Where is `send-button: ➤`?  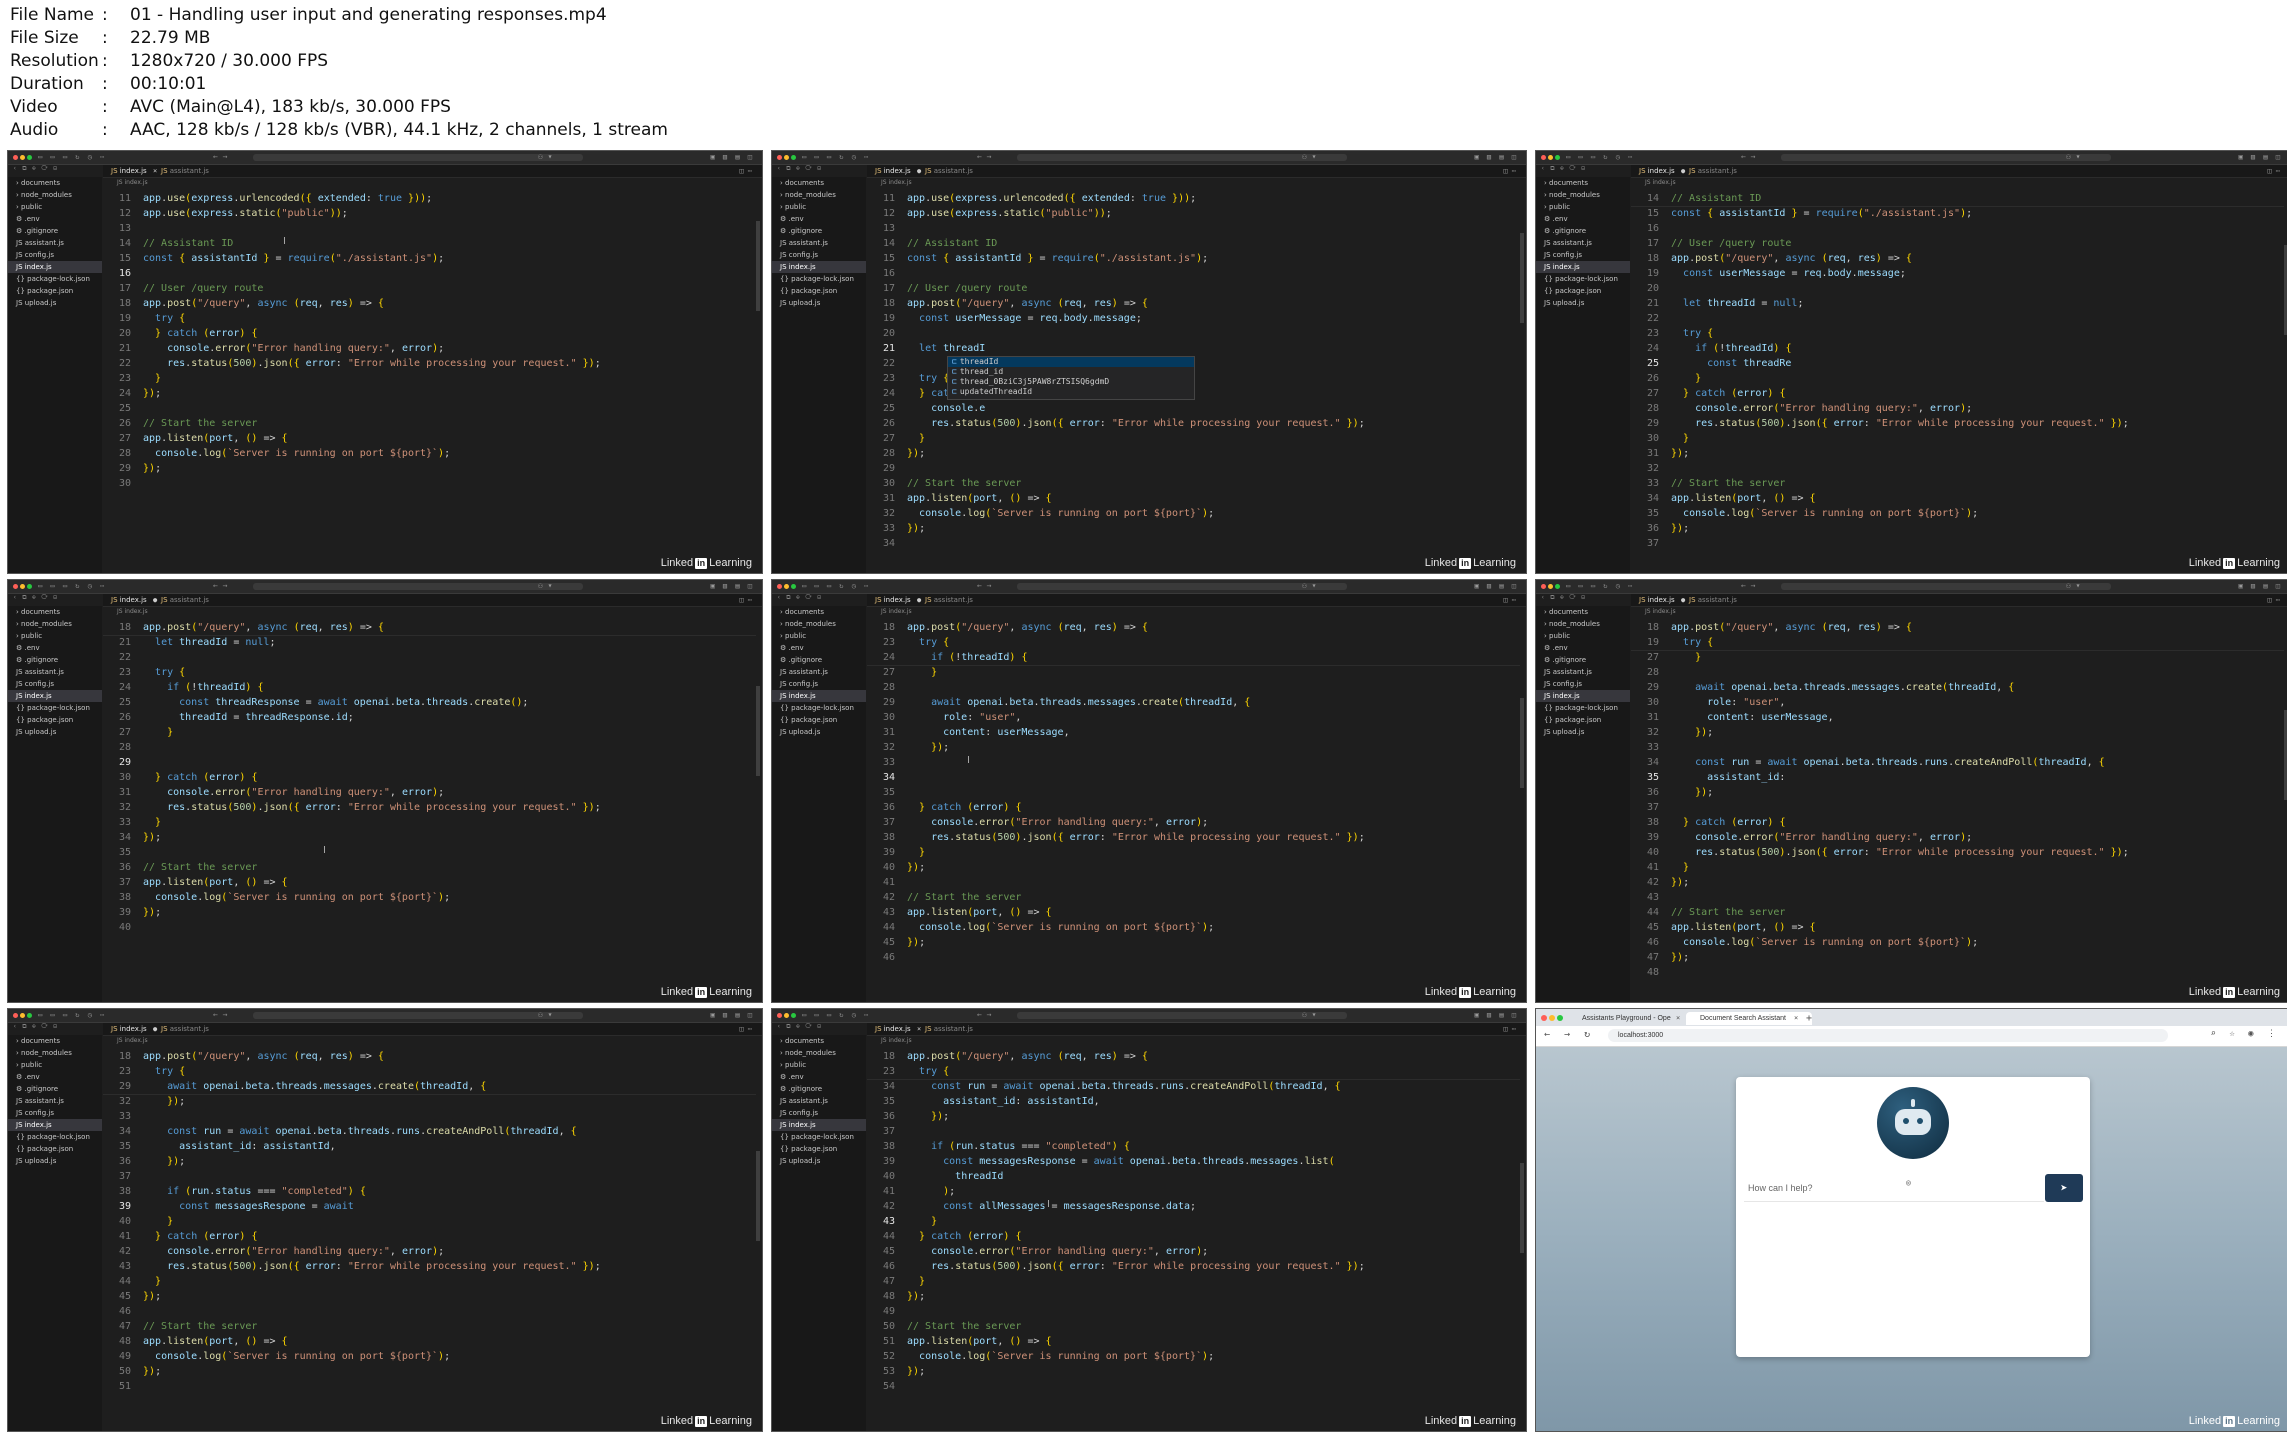 send-button: ➤ is located at coordinates (2064, 1188).